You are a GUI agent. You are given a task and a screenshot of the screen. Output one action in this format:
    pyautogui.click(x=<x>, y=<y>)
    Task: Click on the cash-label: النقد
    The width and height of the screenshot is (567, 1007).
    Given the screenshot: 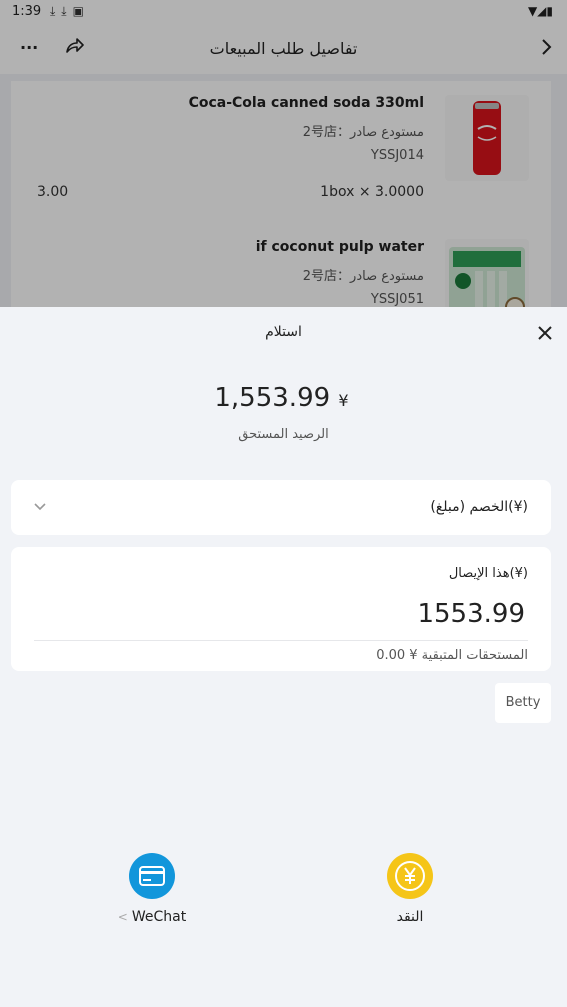 What is the action you would take?
    pyautogui.click(x=410, y=917)
    